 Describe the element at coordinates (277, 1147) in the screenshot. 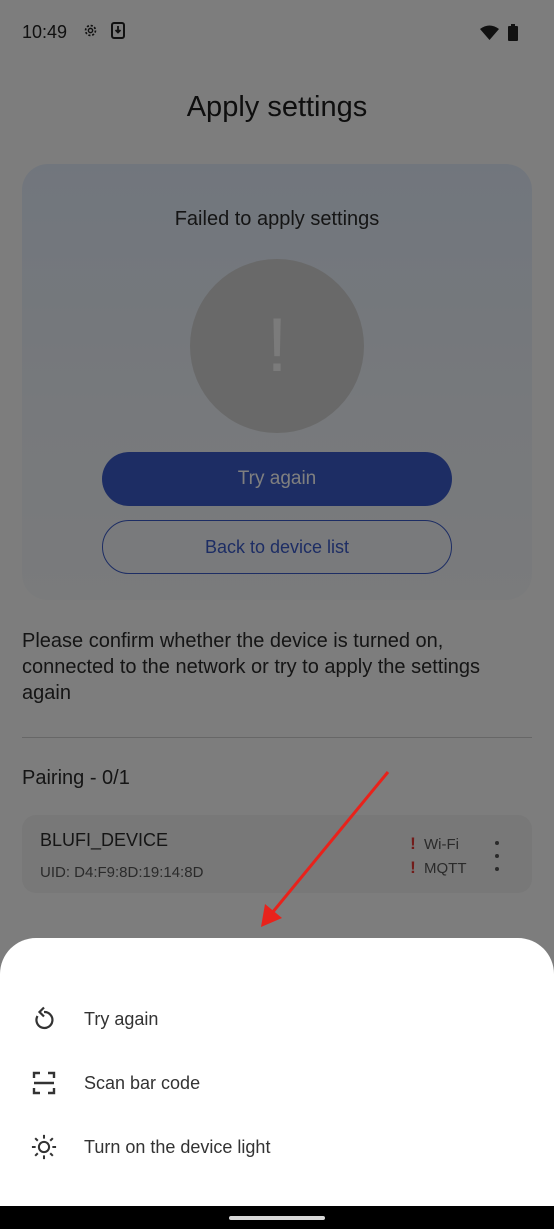

I see `sheet-item-device-light: Turn on the device light` at that location.